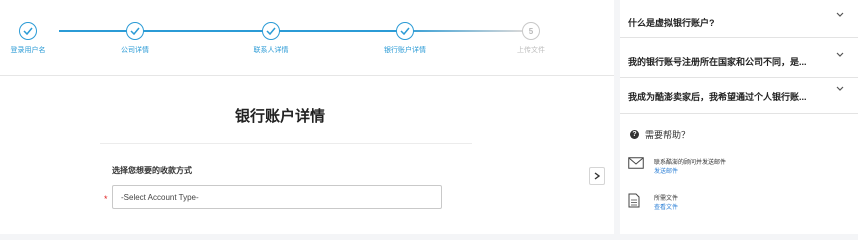 The height and width of the screenshot is (240, 858). I want to click on chevron-right-icon, so click(597, 176).